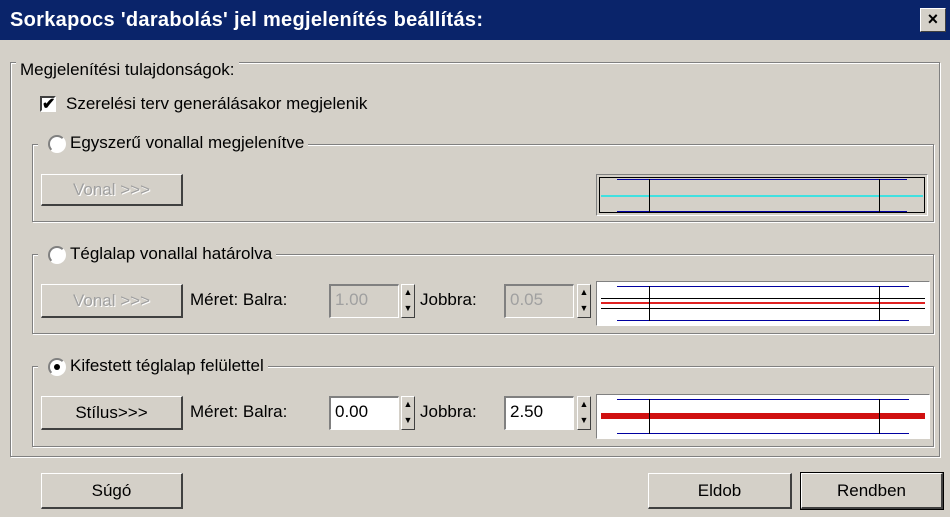  Describe the element at coordinates (364, 413) in the screenshot. I see `fill-left-input: 0.00` at that location.